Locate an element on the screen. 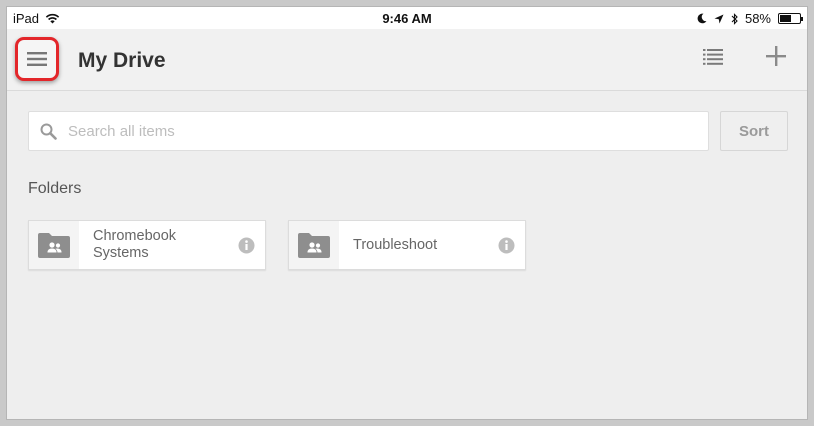  folder-card-chromebook-systems: Chromebook Systems is located at coordinates (147, 245).